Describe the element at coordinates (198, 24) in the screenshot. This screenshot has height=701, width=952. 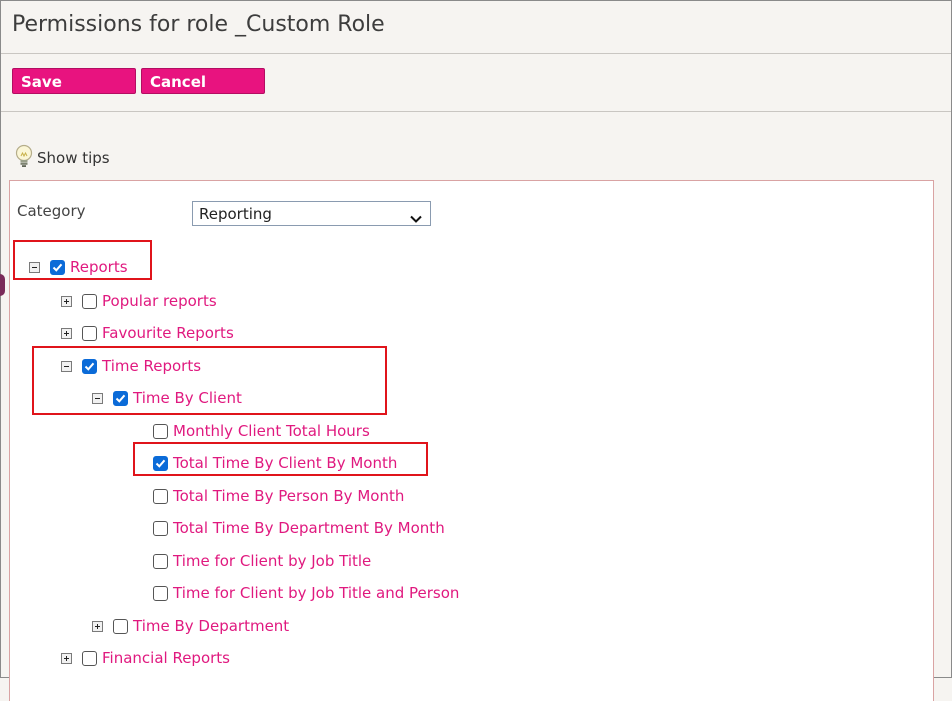
I see `page-title: Permissions for role _Custom Role` at that location.